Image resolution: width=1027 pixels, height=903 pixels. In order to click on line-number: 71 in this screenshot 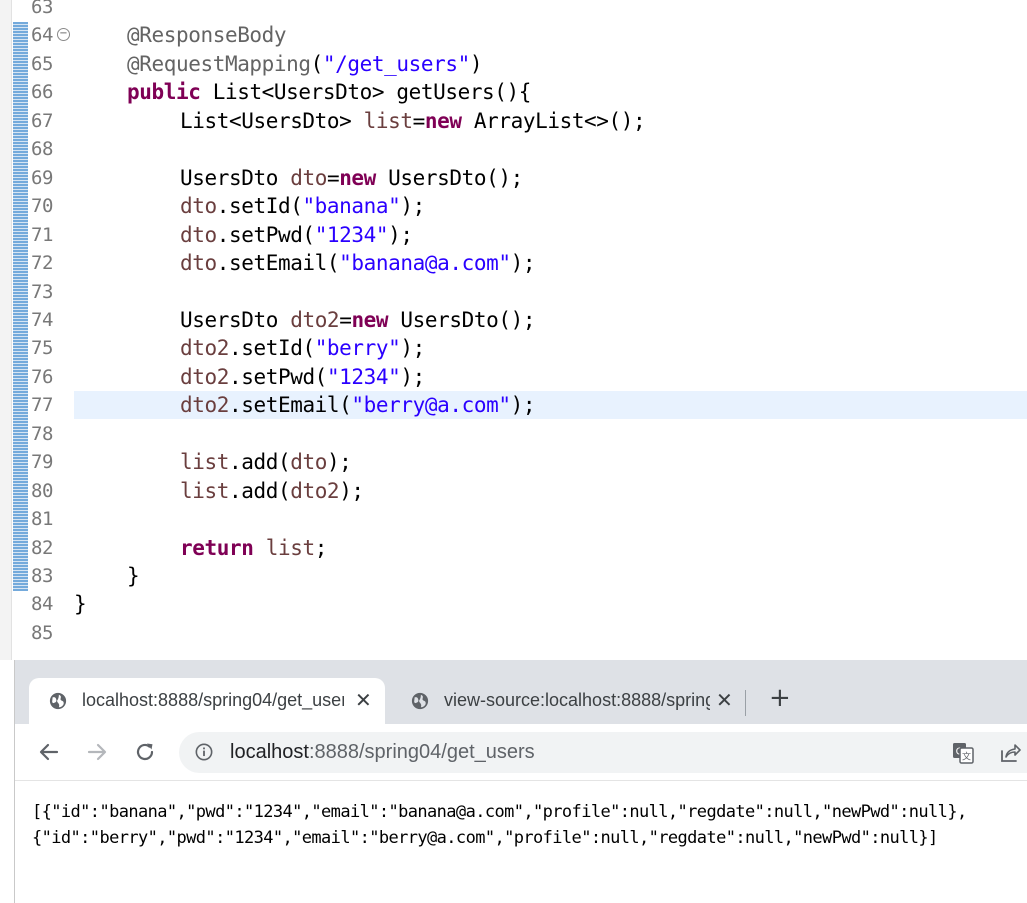, I will do `click(42, 234)`.